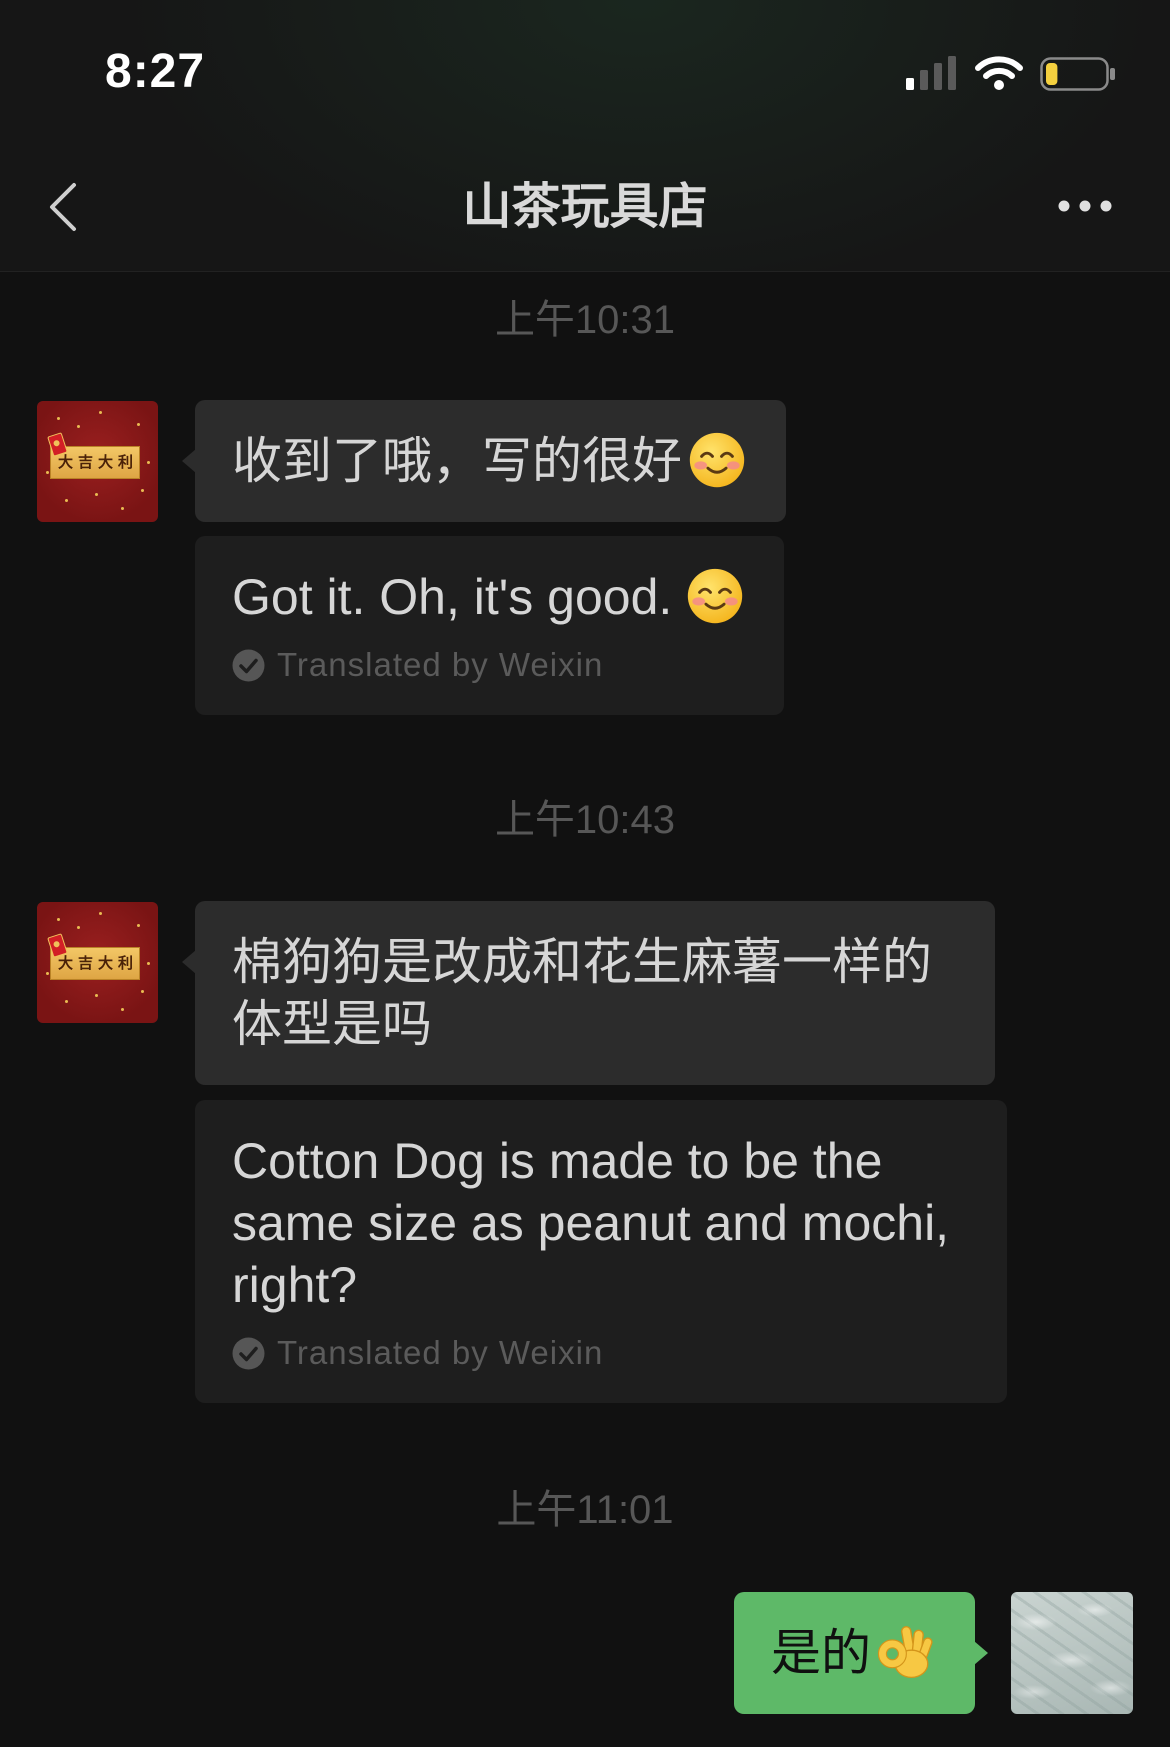 The image size is (1170, 1747). I want to click on translation-text: Got it. Oh, it's good., so click(452, 597).